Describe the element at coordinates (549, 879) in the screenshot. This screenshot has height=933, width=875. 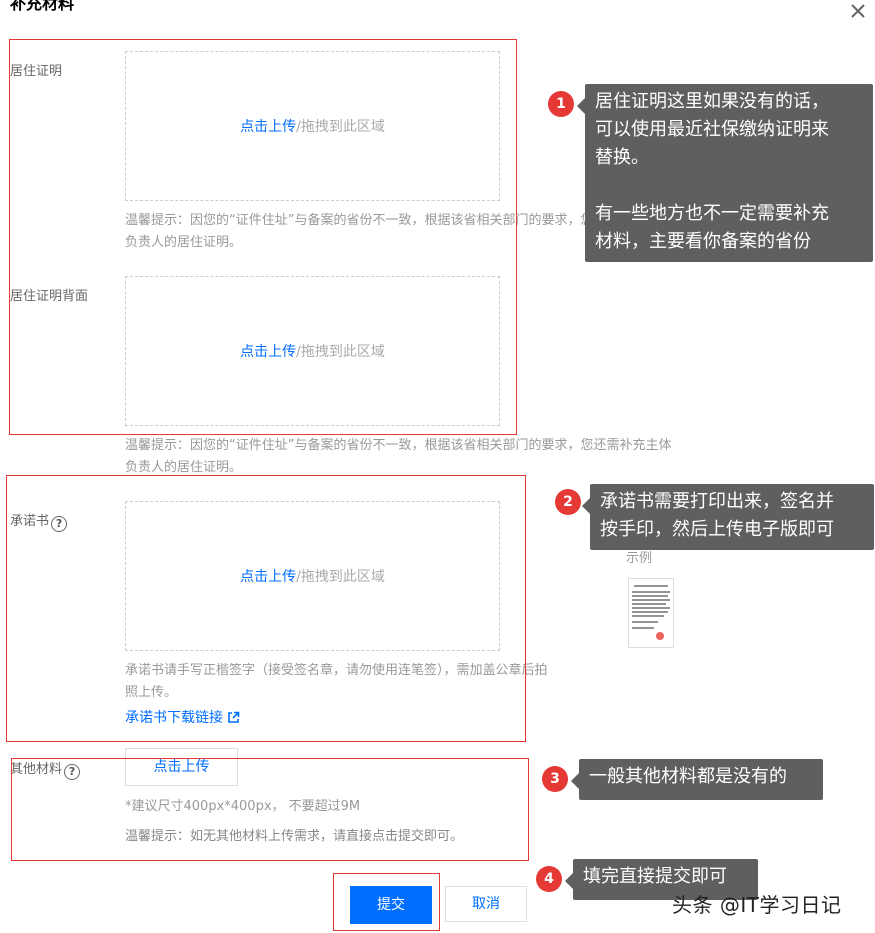
I see `annotation-badge-4: 4` at that location.